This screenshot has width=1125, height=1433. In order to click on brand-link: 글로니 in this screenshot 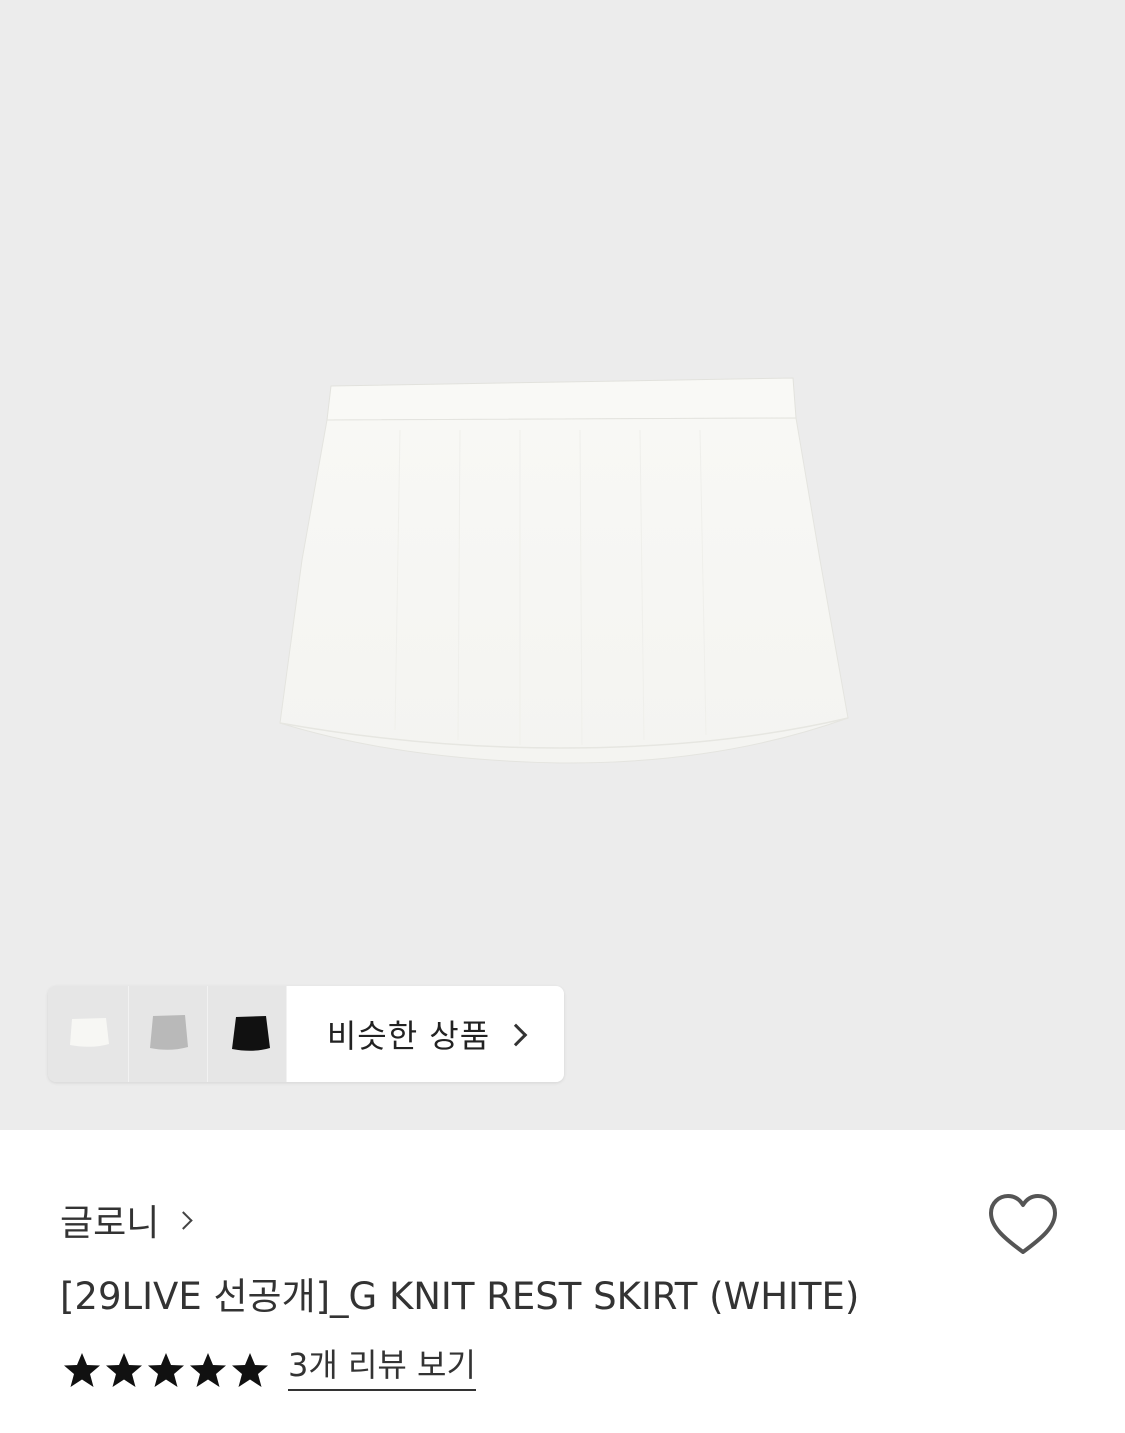, I will do `click(127, 1220)`.